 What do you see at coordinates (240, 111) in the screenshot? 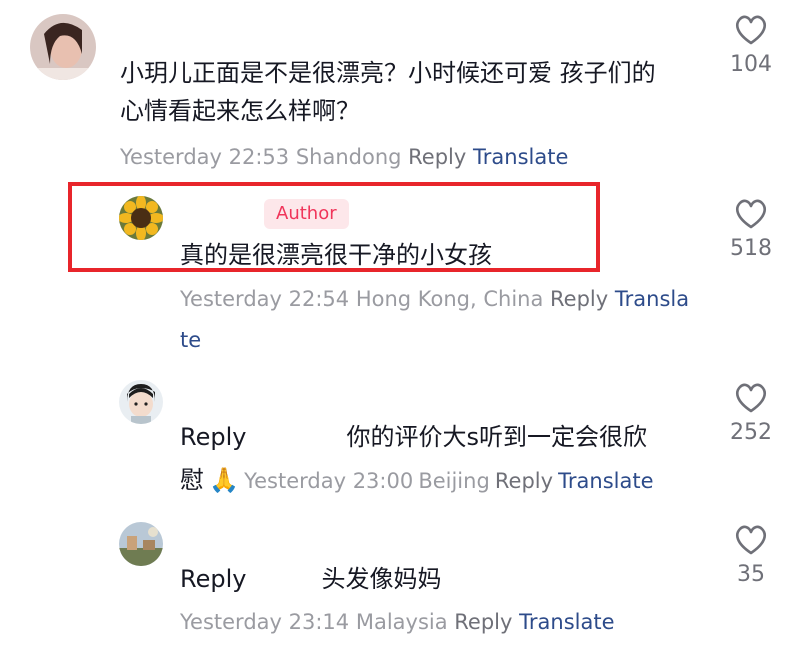
I see `comment-text-line: 心情看起来怎么样啊？` at bounding box center [240, 111].